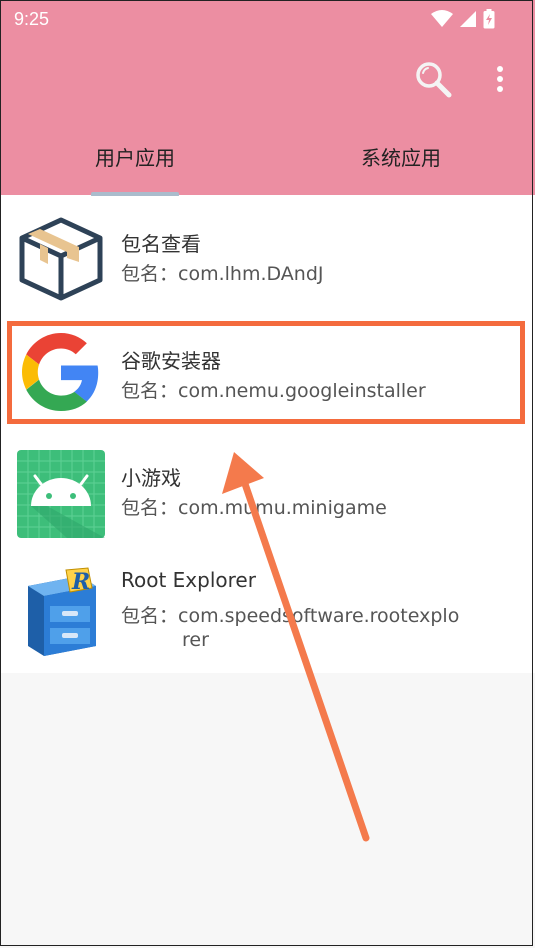 This screenshot has height=948, width=535. I want to click on package-name: com.lhm.DAndJ, so click(251, 274).